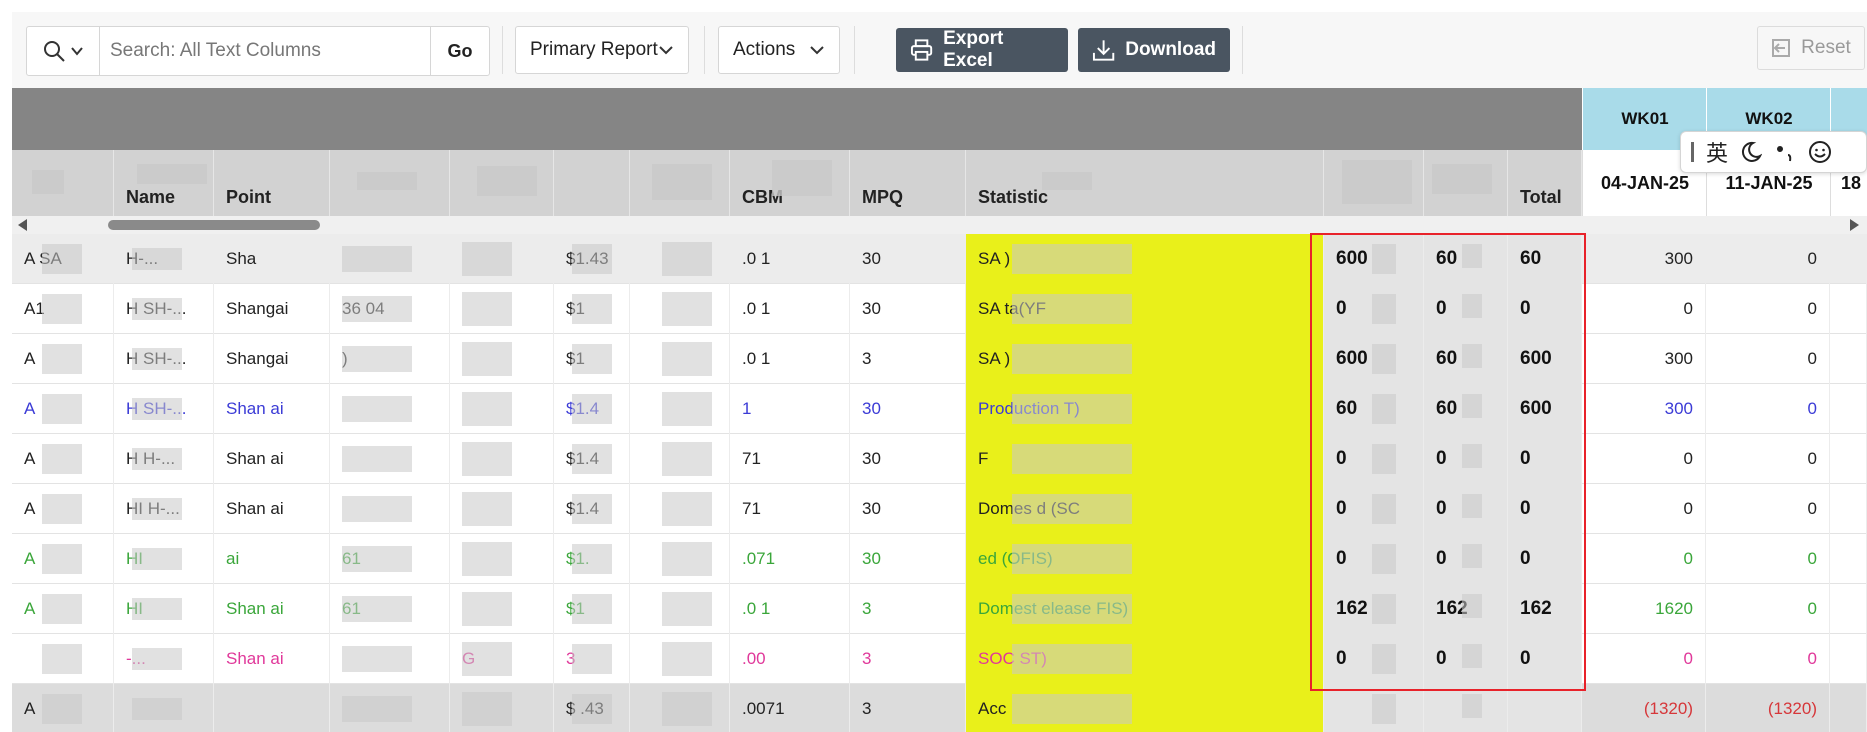 The image size is (1867, 732). Describe the element at coordinates (214, 225) in the screenshot. I see `scrollbar-thumb` at that location.